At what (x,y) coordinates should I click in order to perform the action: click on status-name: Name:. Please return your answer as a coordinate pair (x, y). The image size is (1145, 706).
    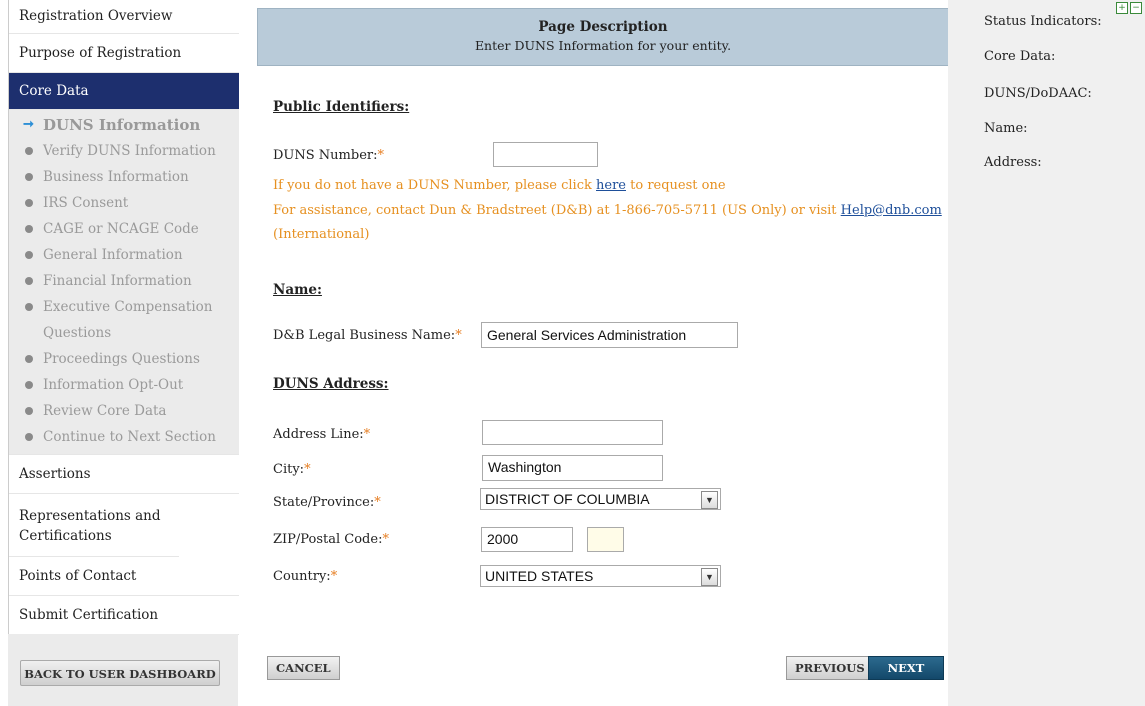
    Looking at the image, I should click on (1006, 128).